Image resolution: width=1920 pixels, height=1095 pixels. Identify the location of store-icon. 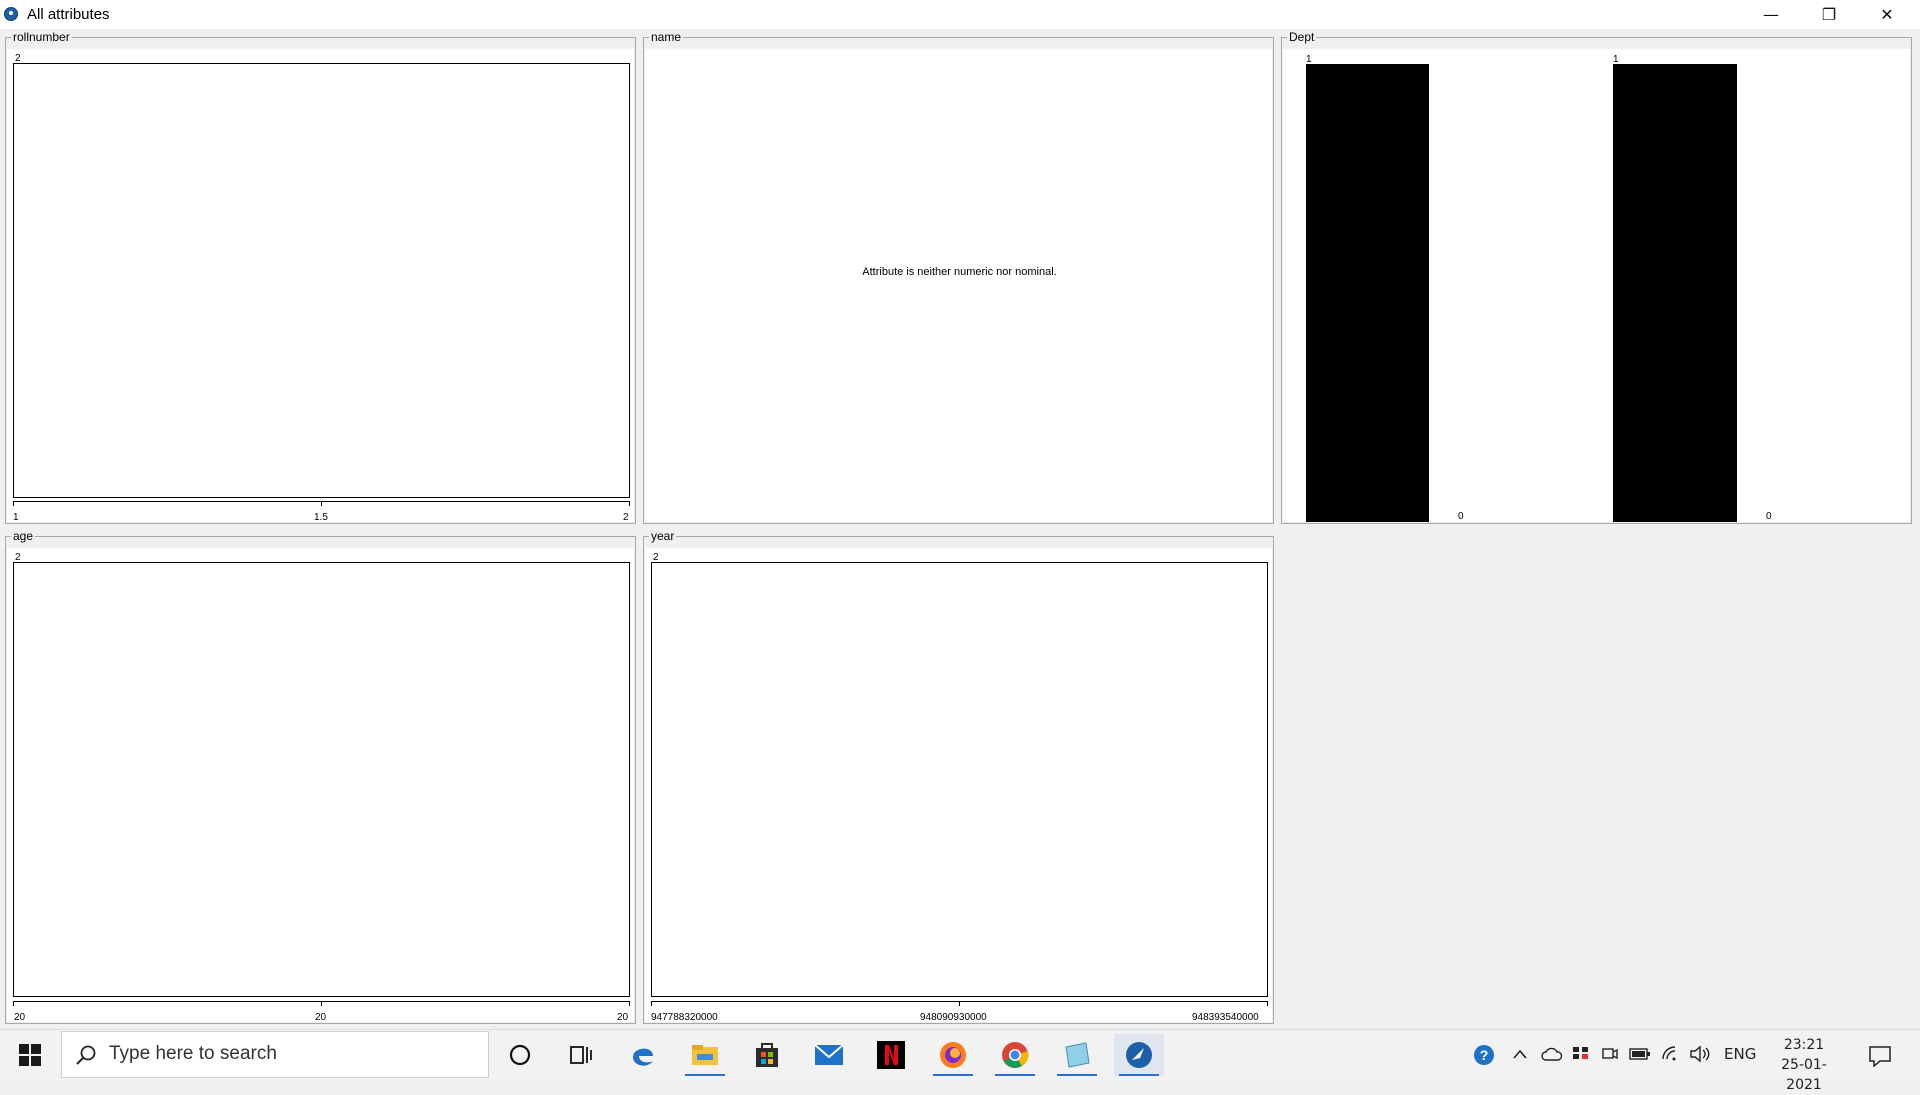
(767, 1055).